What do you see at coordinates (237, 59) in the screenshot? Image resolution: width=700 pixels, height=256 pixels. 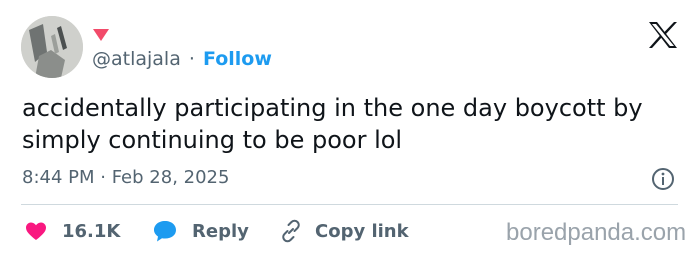 I see `follow-button: Follow` at bounding box center [237, 59].